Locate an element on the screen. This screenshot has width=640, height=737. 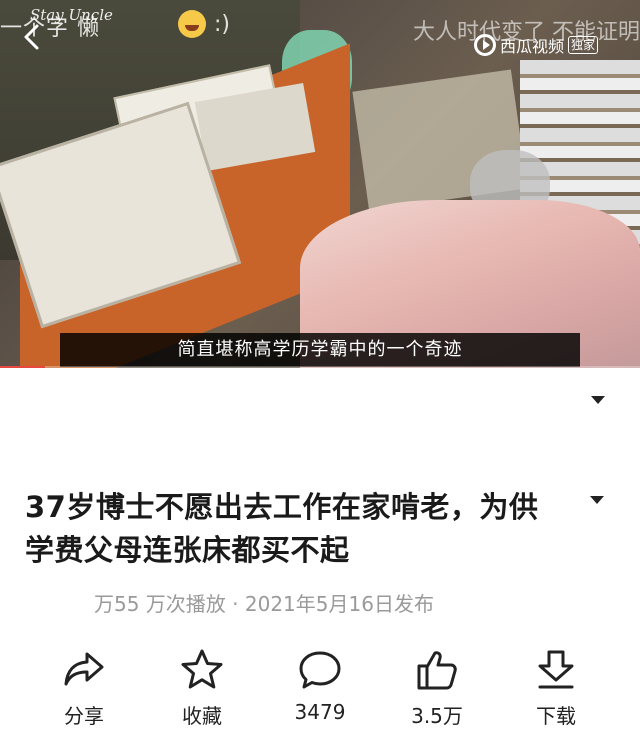
share-icon is located at coordinates (84, 669).